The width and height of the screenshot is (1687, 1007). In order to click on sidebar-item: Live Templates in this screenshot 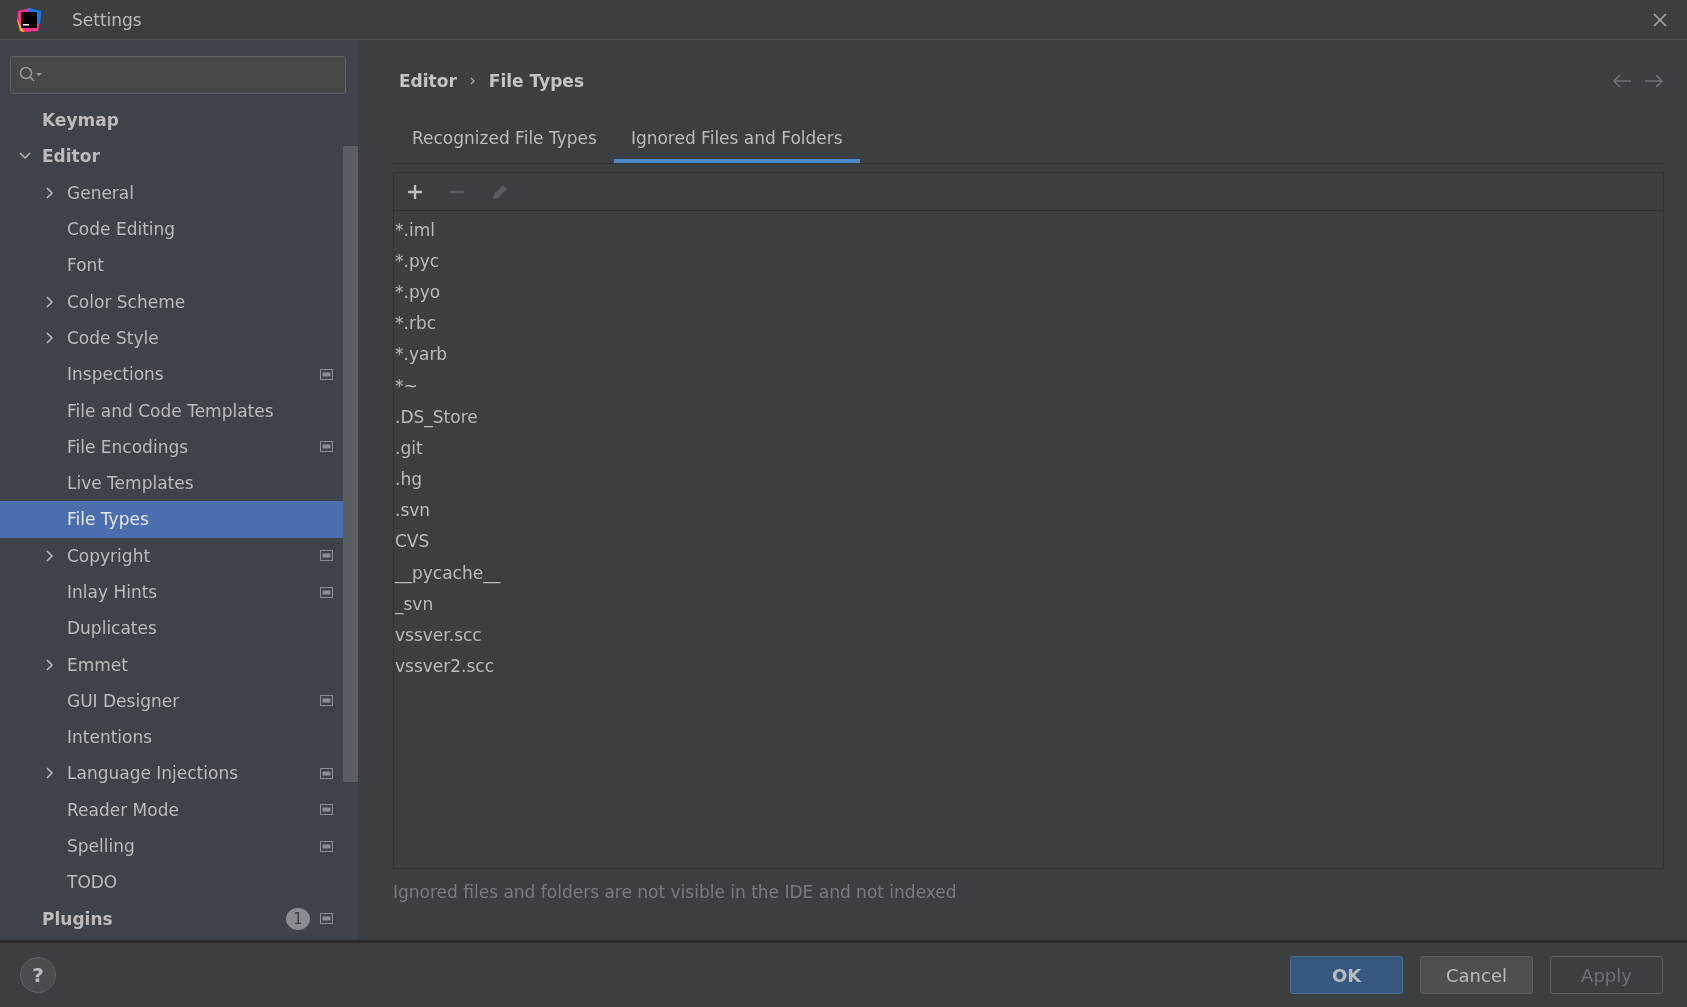, I will do `click(171, 483)`.